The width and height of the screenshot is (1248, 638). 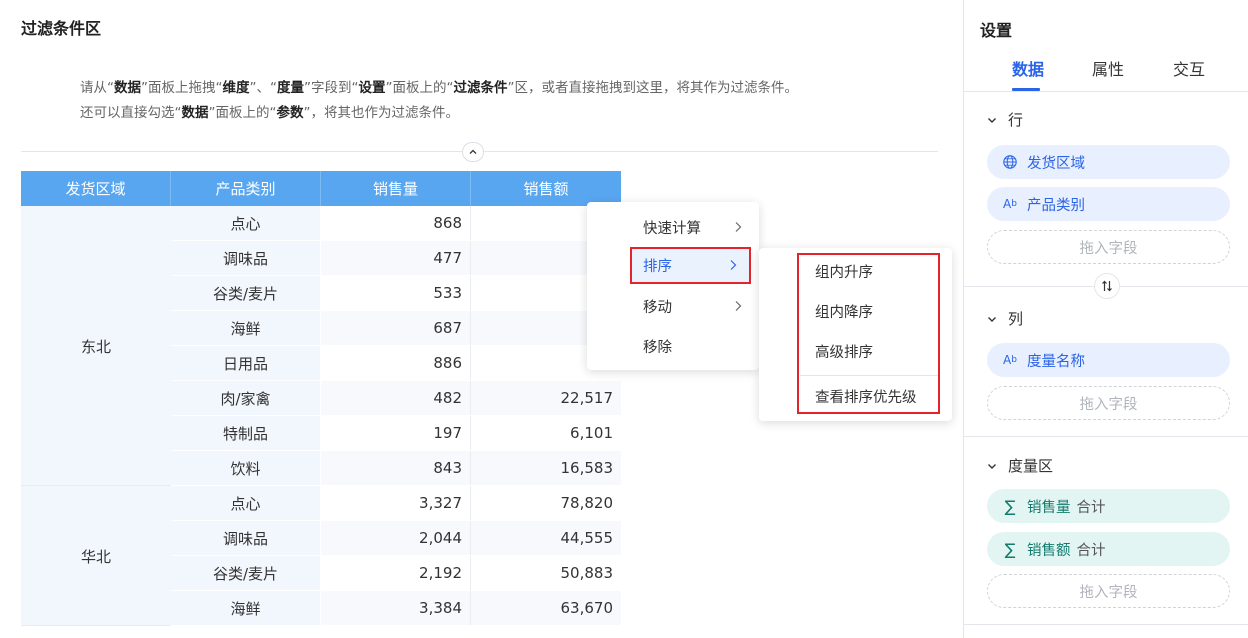 I want to click on cols-drop-zone: 拖入字段, so click(x=1108, y=403).